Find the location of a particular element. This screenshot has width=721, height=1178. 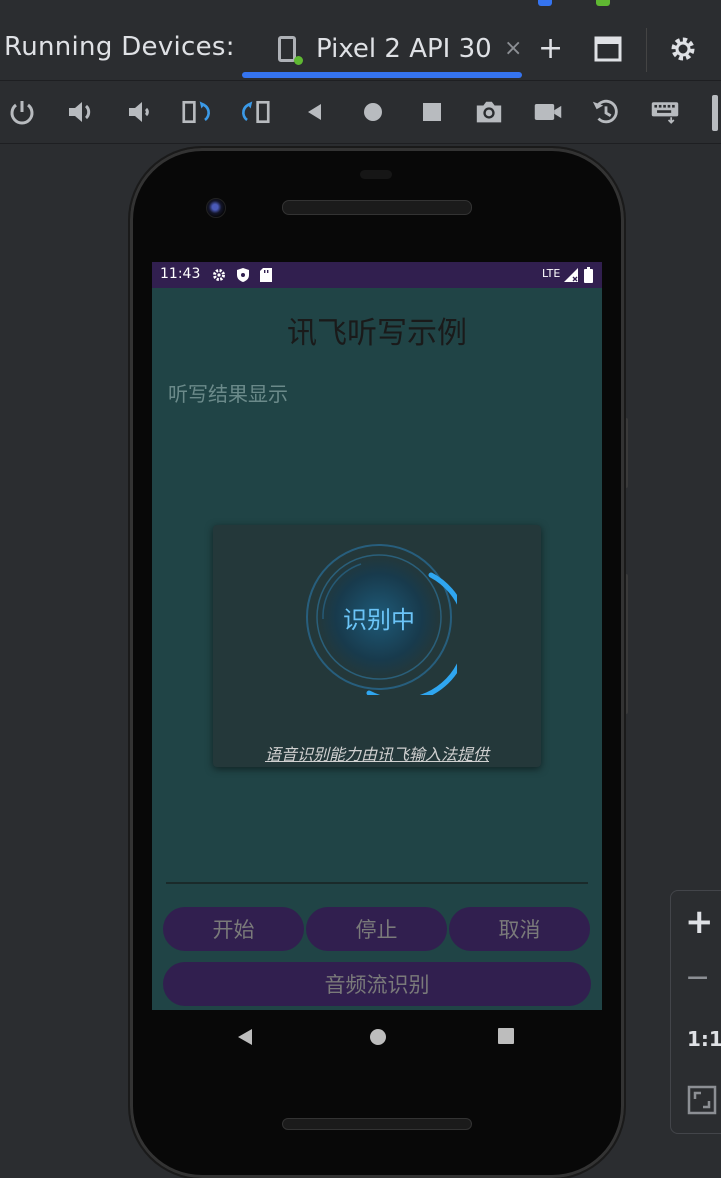

device-tab-label: Pixel 2 API 30 is located at coordinates (404, 49).